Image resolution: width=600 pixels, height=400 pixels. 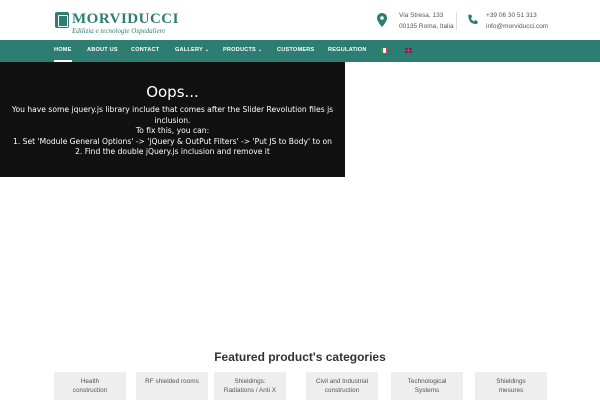 I want to click on category-card-civil-industrial: Civil and Industrial construction, so click(x=342, y=386).